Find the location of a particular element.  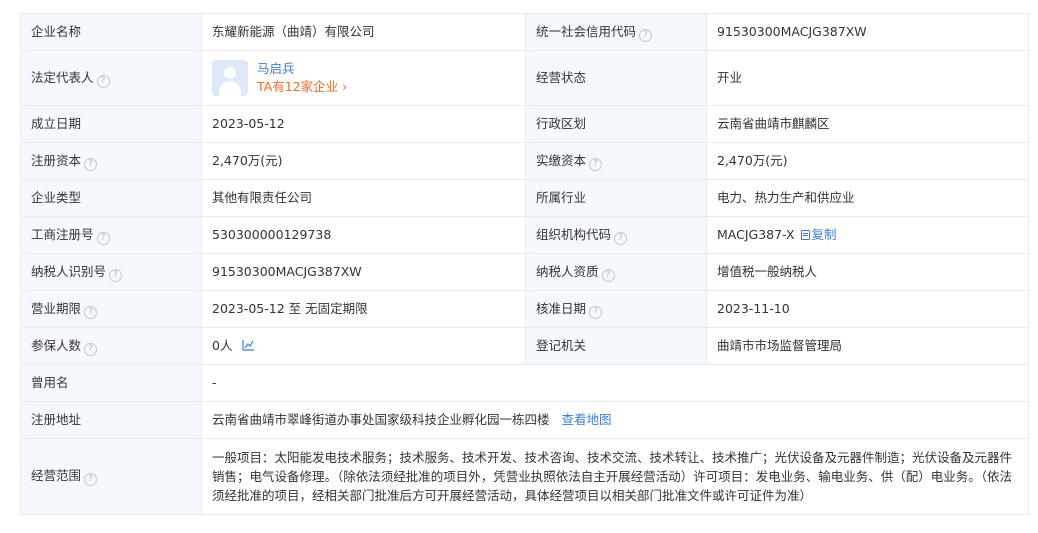

biz-reg-no-value: 530300000129738 is located at coordinates (363, 235).